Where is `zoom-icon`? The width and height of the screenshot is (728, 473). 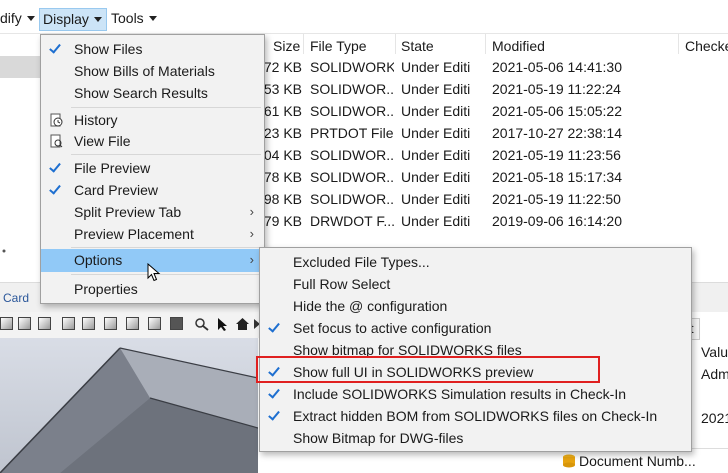
zoom-icon is located at coordinates (202, 324).